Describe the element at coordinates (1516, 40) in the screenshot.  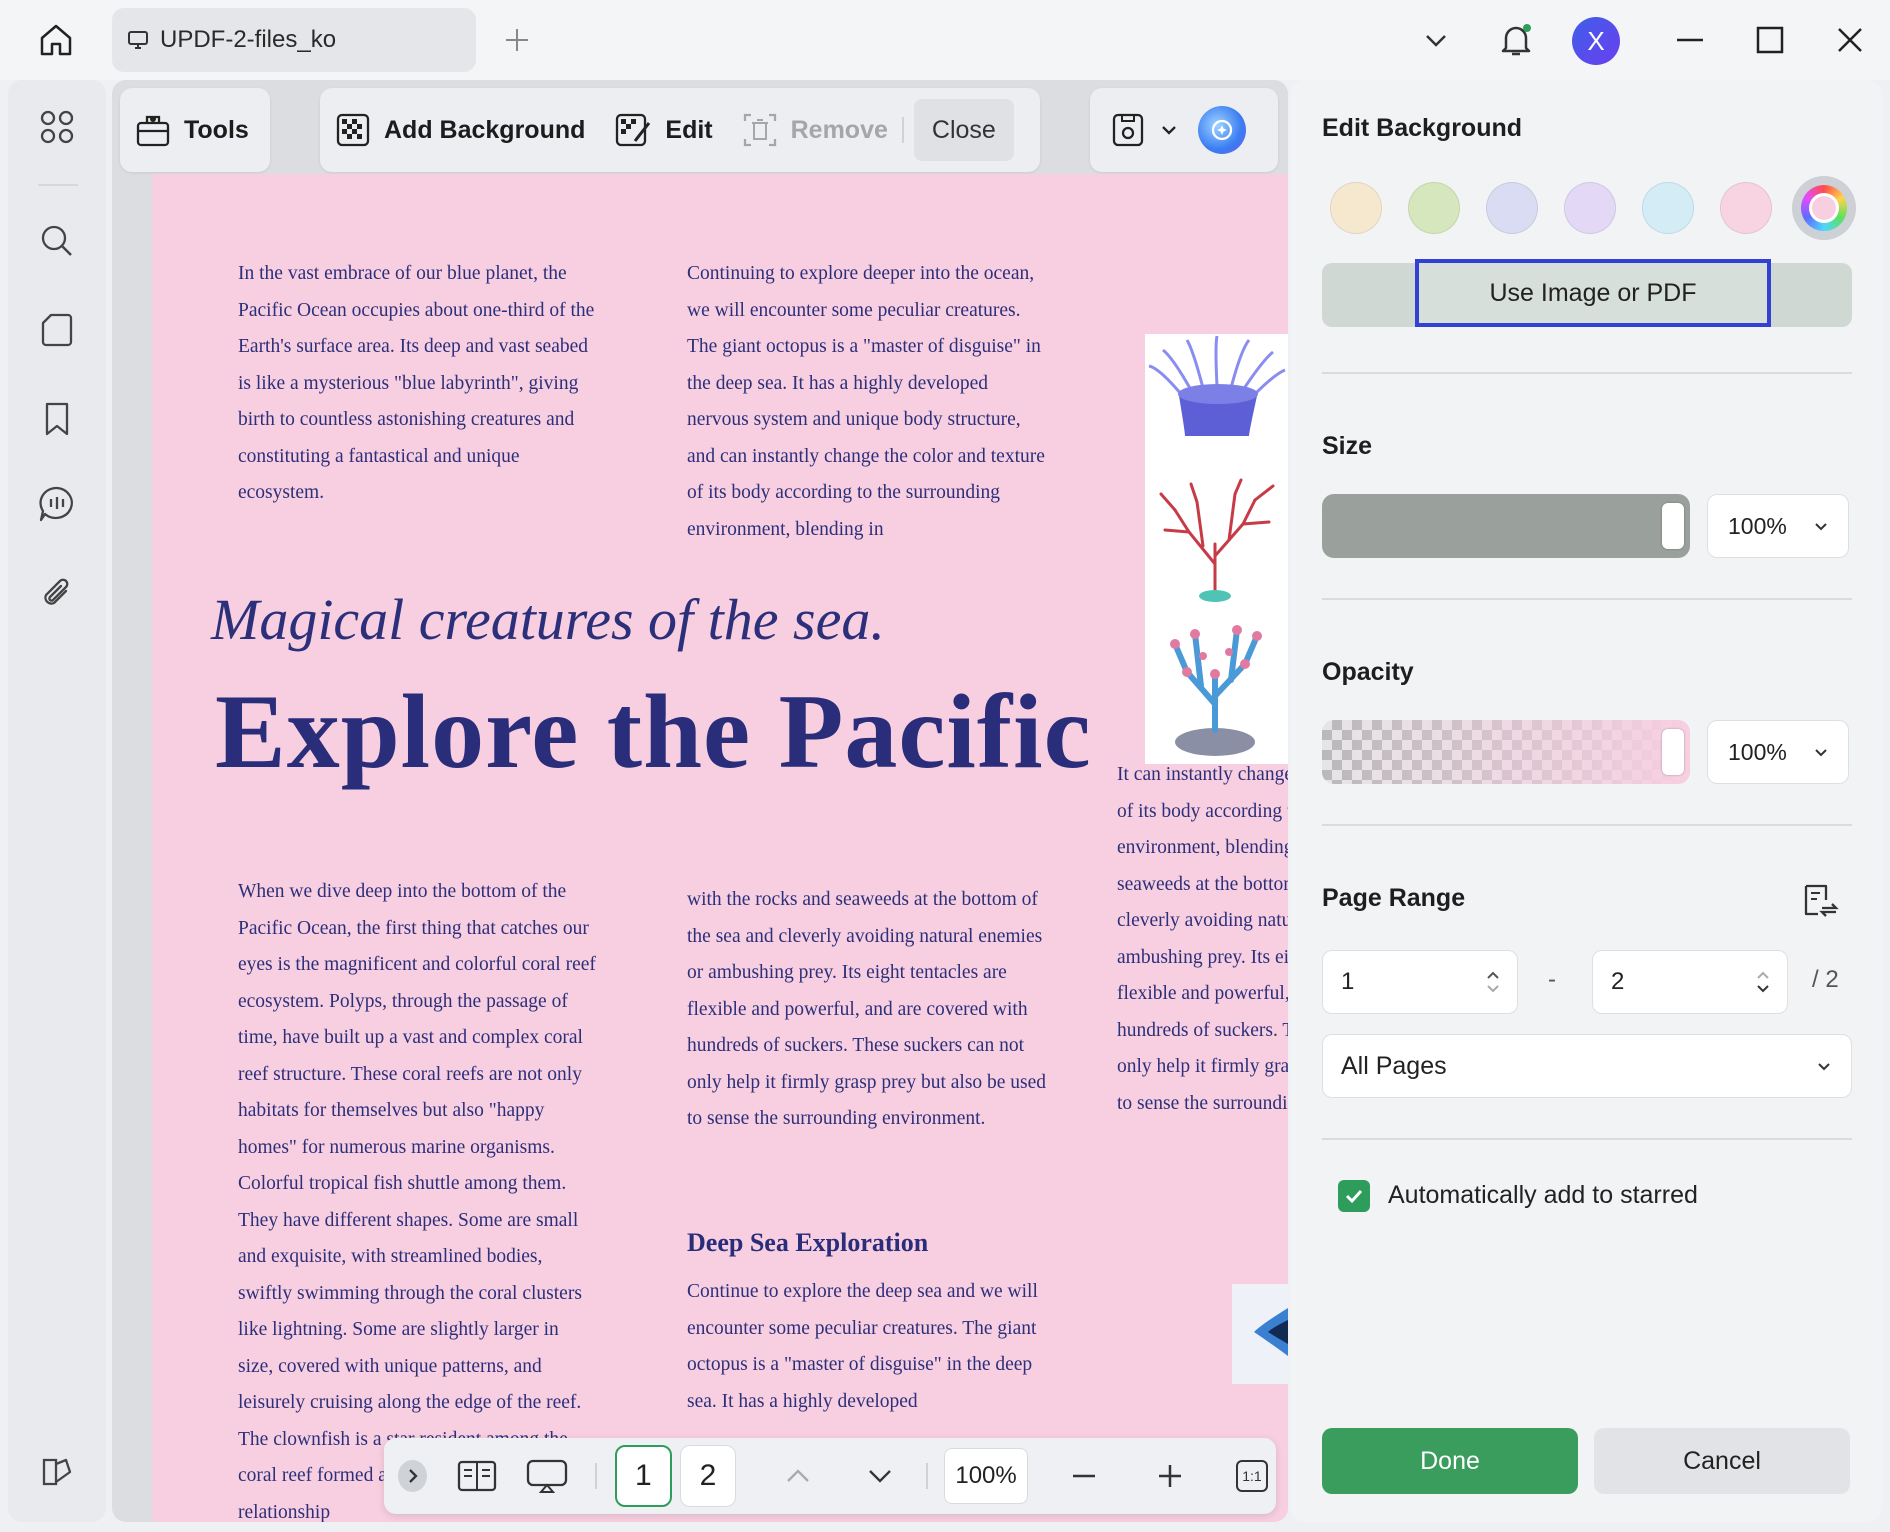
I see `notifications-button` at that location.